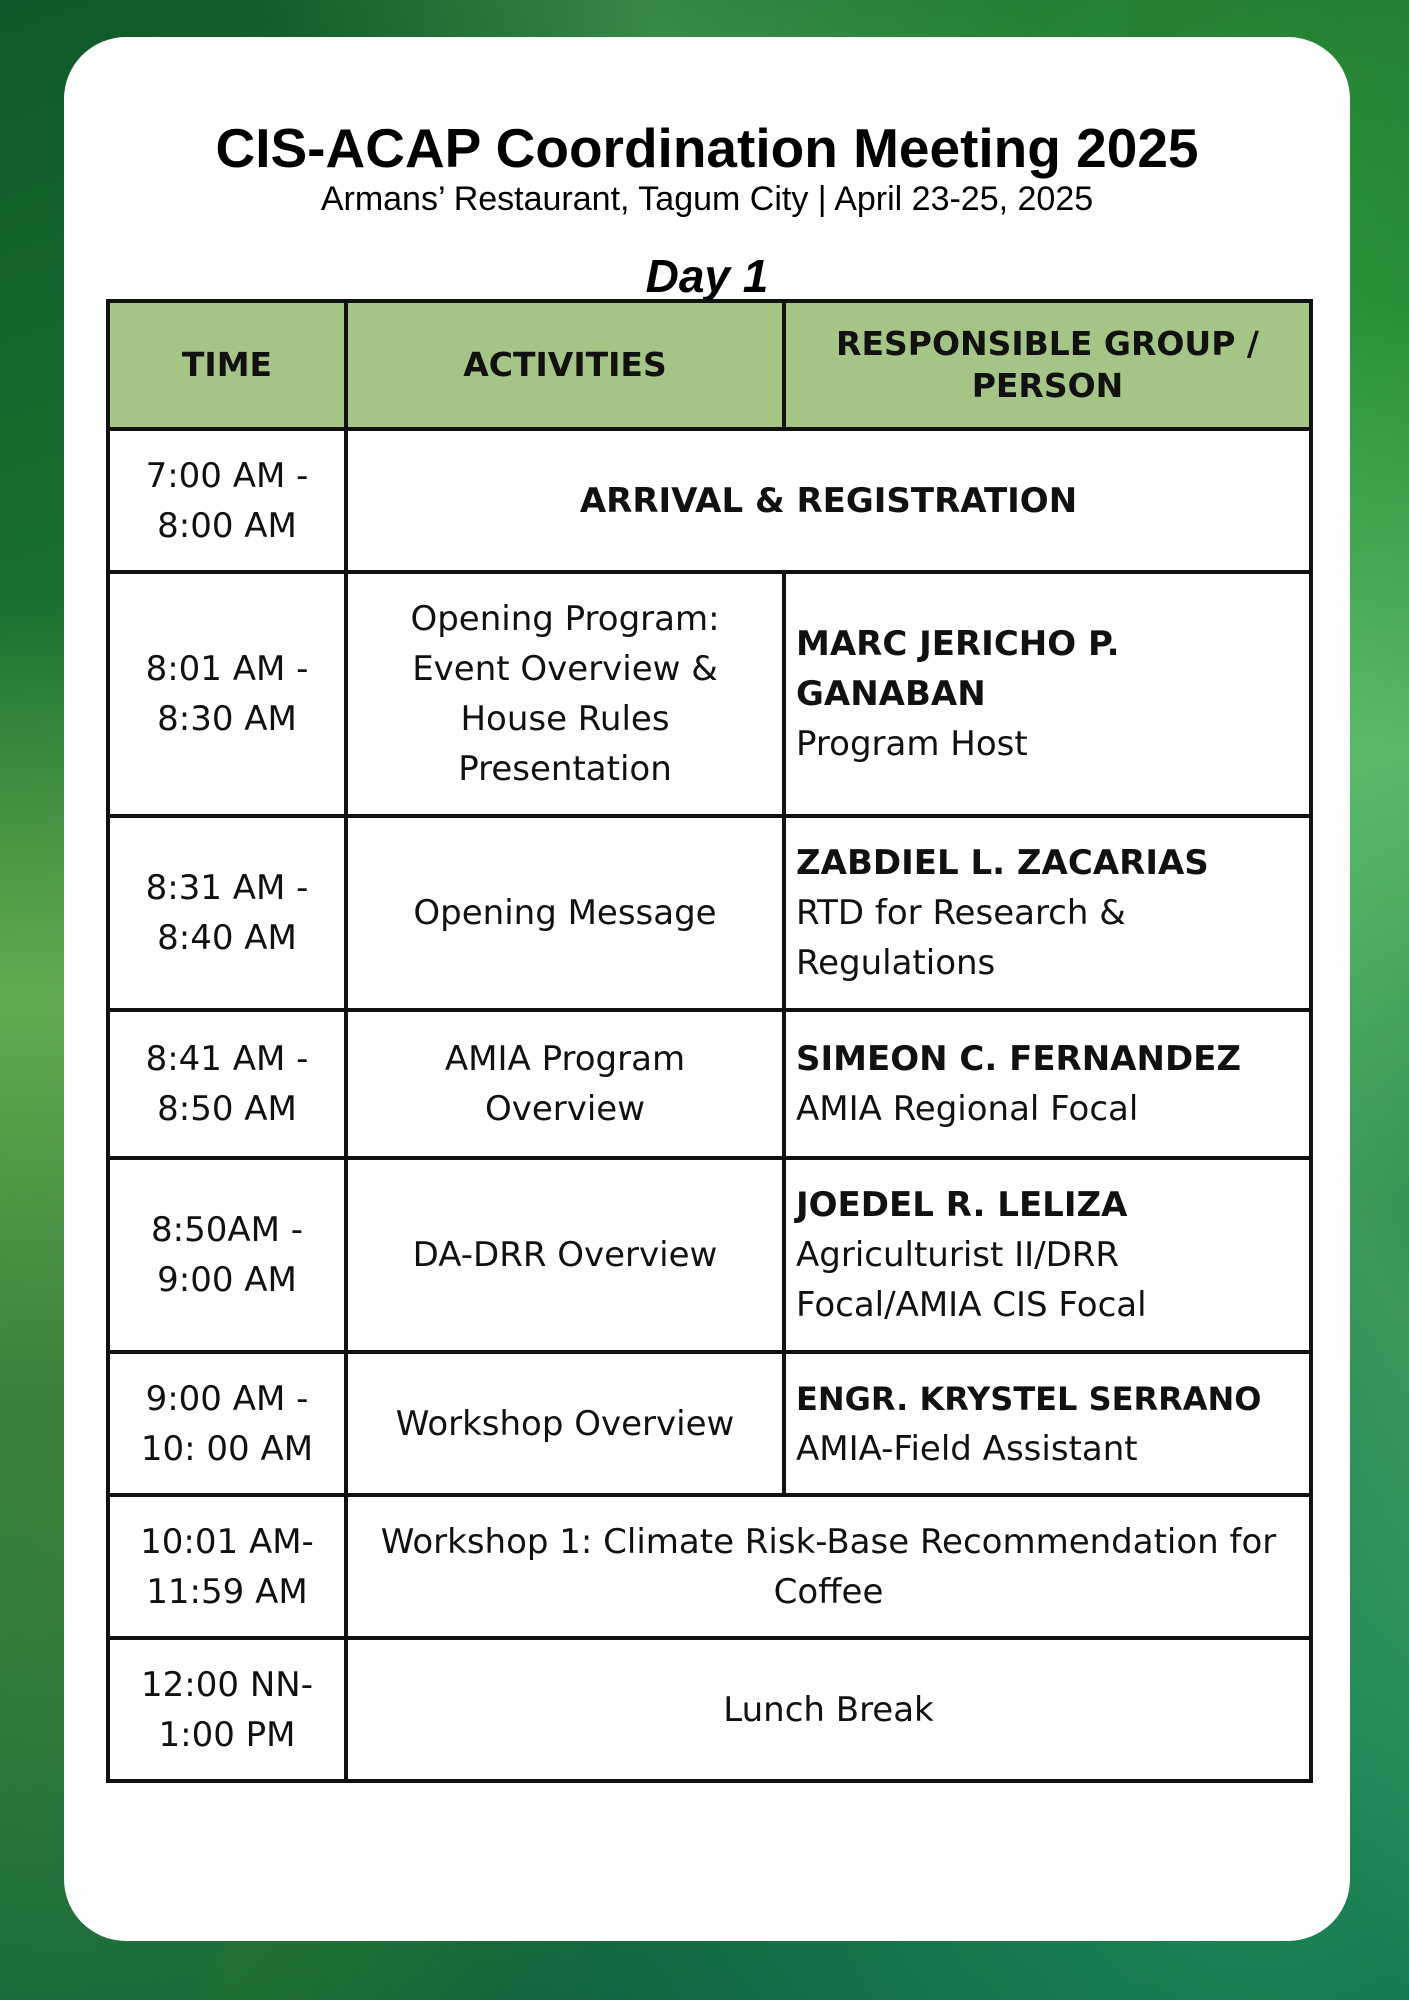 Image resolution: width=1409 pixels, height=2000 pixels. I want to click on time-cell: 8:41 AM - 8:50 AM, so click(227, 1084).